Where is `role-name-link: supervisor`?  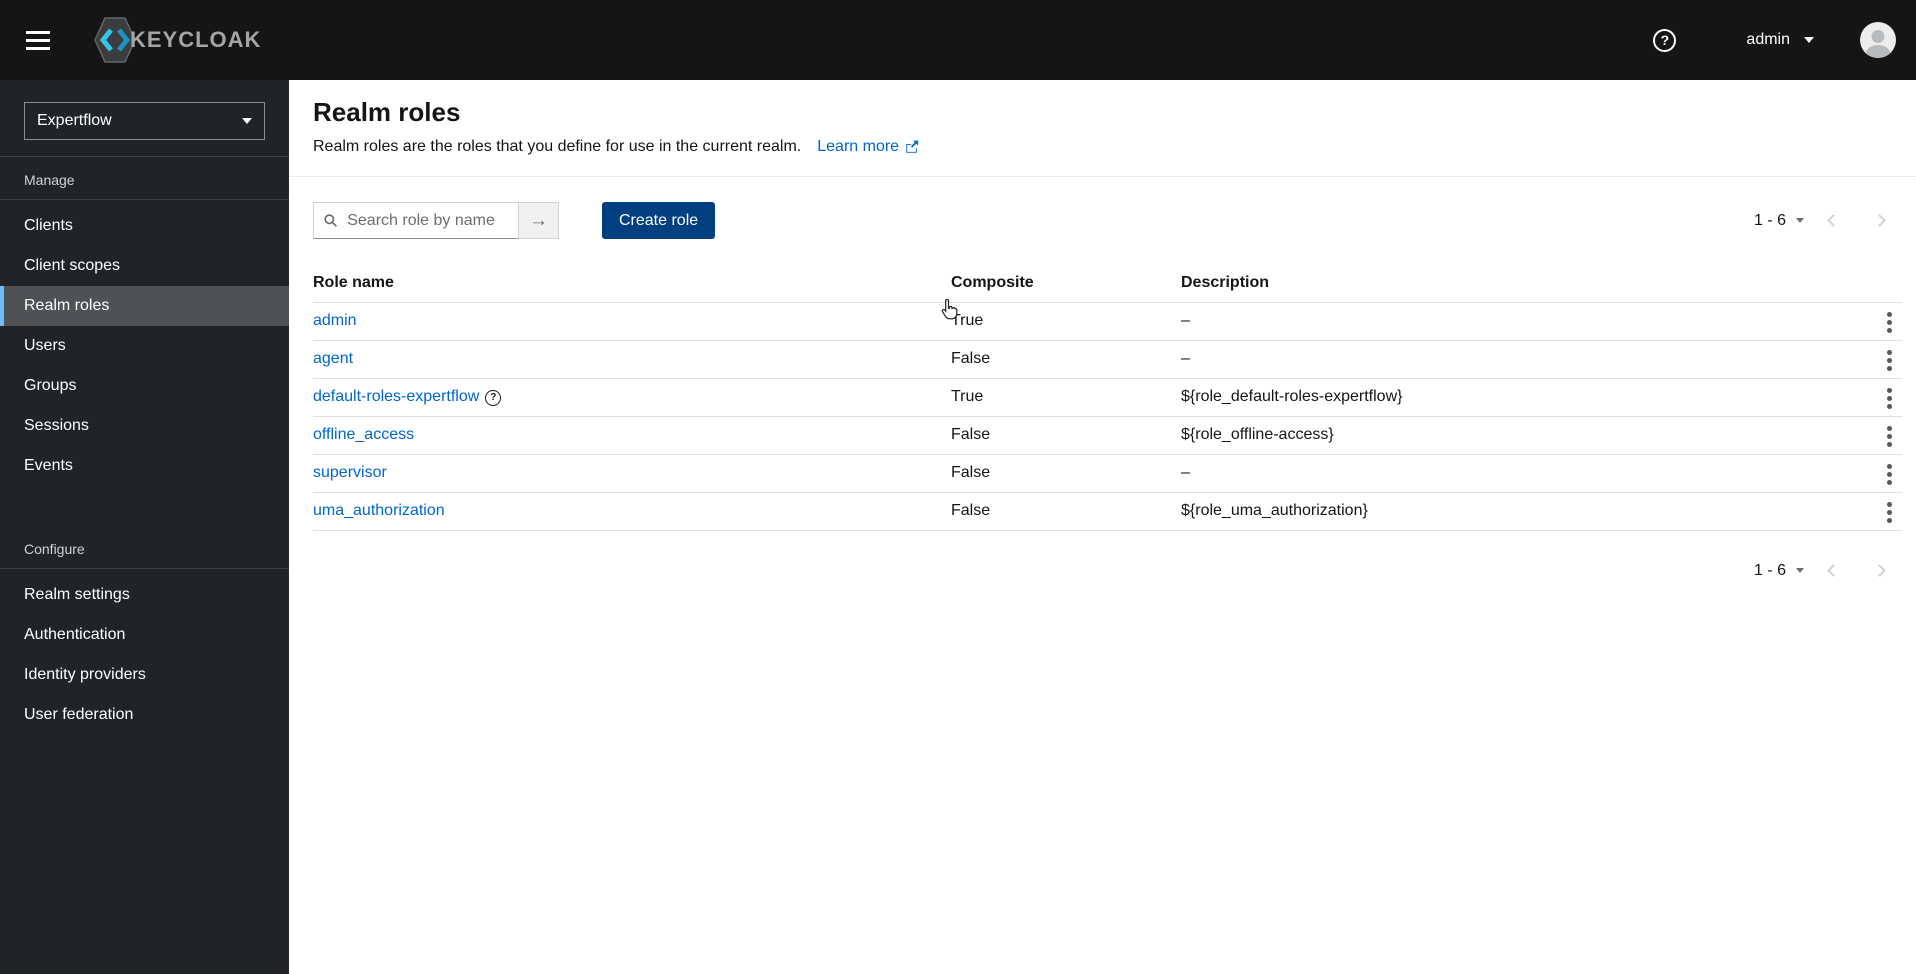 role-name-link: supervisor is located at coordinates (350, 472).